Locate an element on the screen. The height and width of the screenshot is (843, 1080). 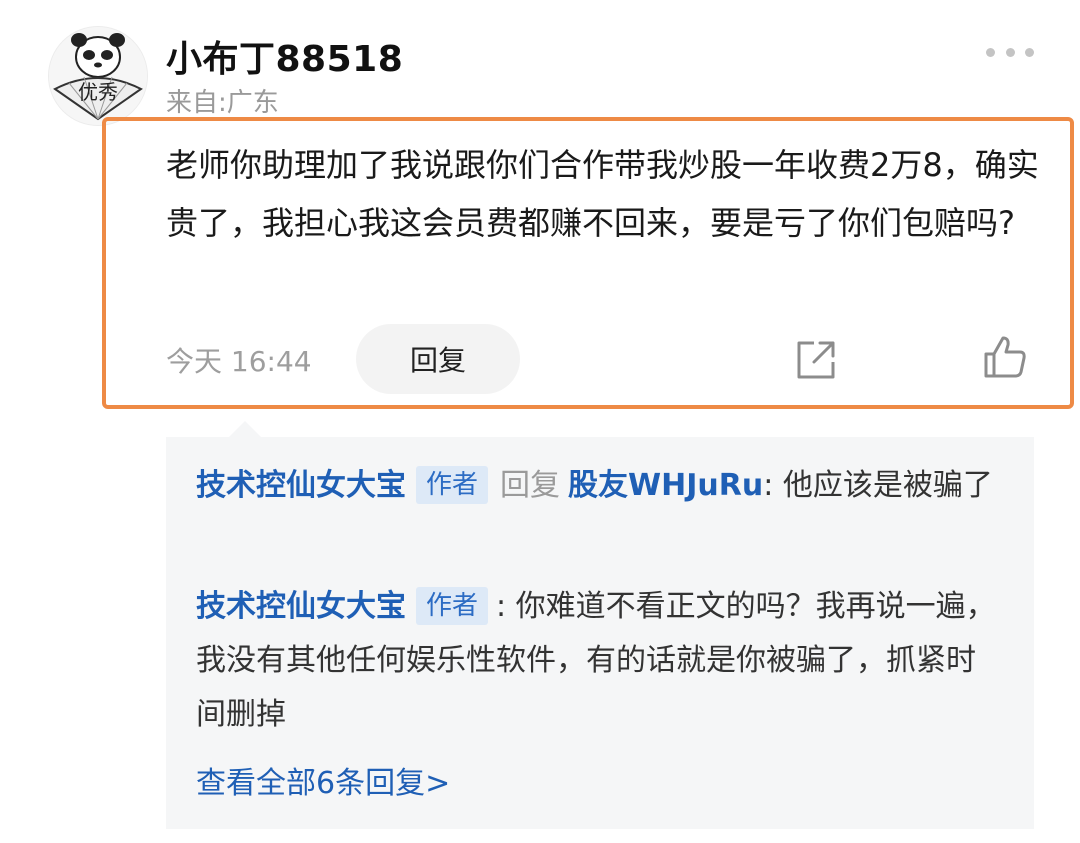
more-dots-icon is located at coordinates (1010, 52).